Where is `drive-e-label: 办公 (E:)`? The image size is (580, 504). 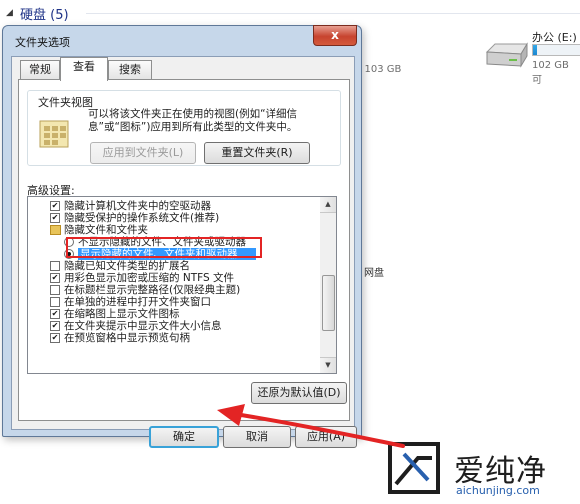
drive-e-label: 办公 (E:) is located at coordinates (554, 37).